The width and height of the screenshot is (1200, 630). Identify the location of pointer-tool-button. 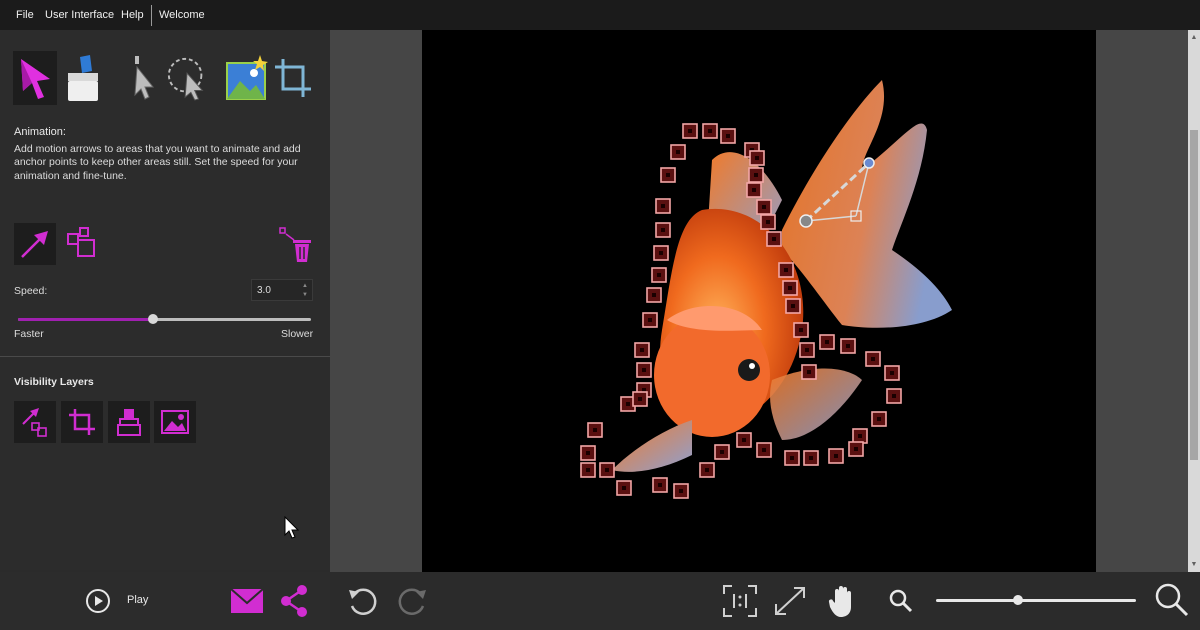
(142, 78).